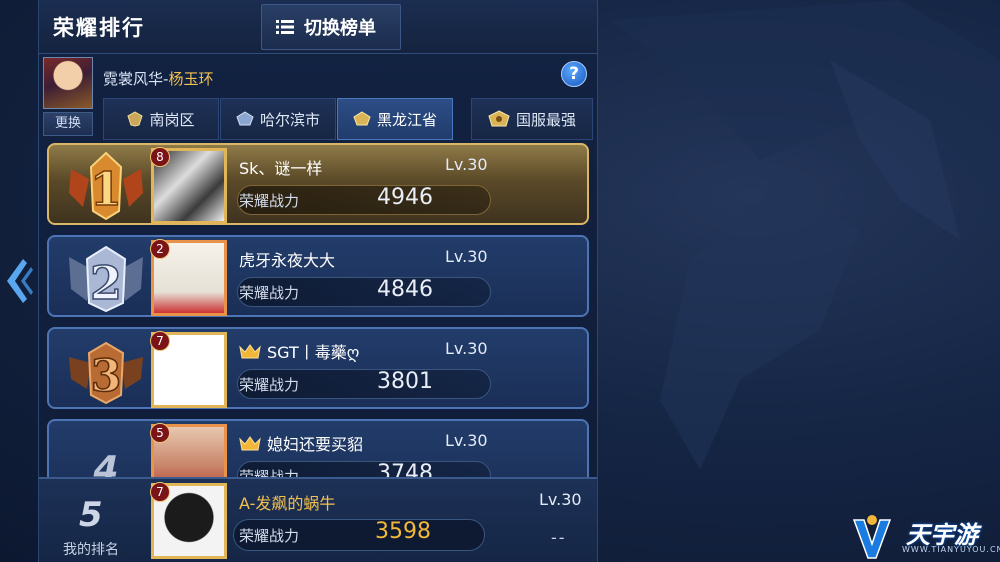 The width and height of the screenshot is (1000, 562). What do you see at coordinates (405, 197) in the screenshot?
I see `power-value: 4946` at bounding box center [405, 197].